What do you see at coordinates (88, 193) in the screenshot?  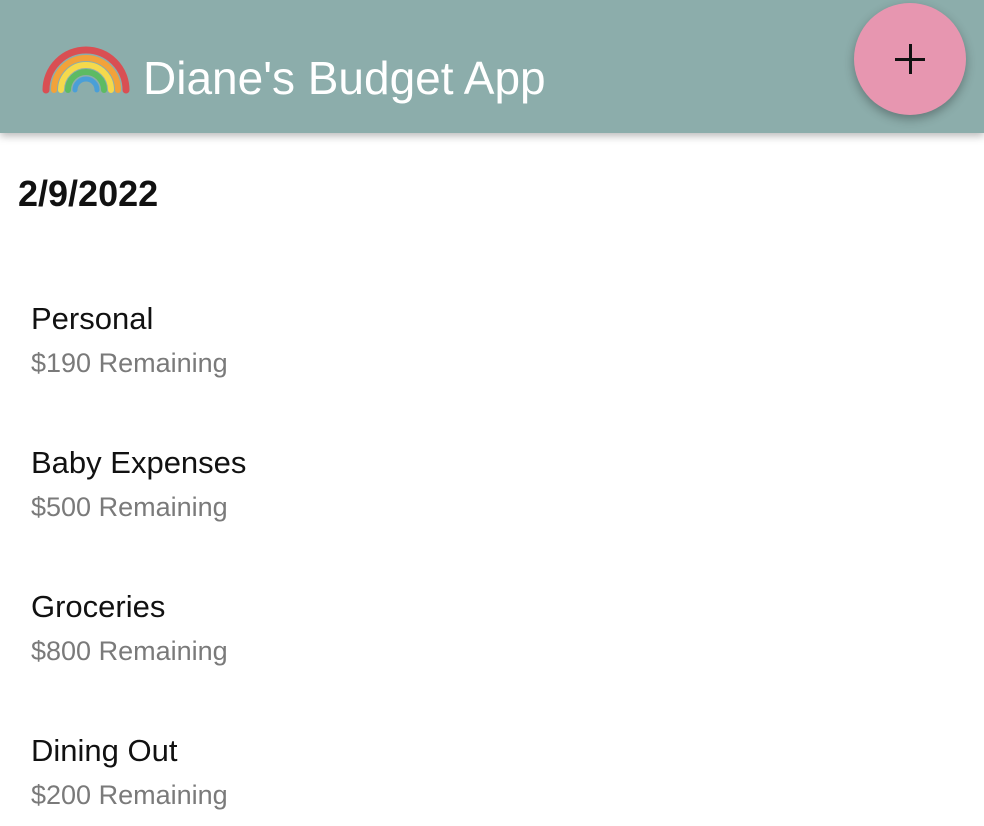 I see `date-heading: 2/9/2022` at bounding box center [88, 193].